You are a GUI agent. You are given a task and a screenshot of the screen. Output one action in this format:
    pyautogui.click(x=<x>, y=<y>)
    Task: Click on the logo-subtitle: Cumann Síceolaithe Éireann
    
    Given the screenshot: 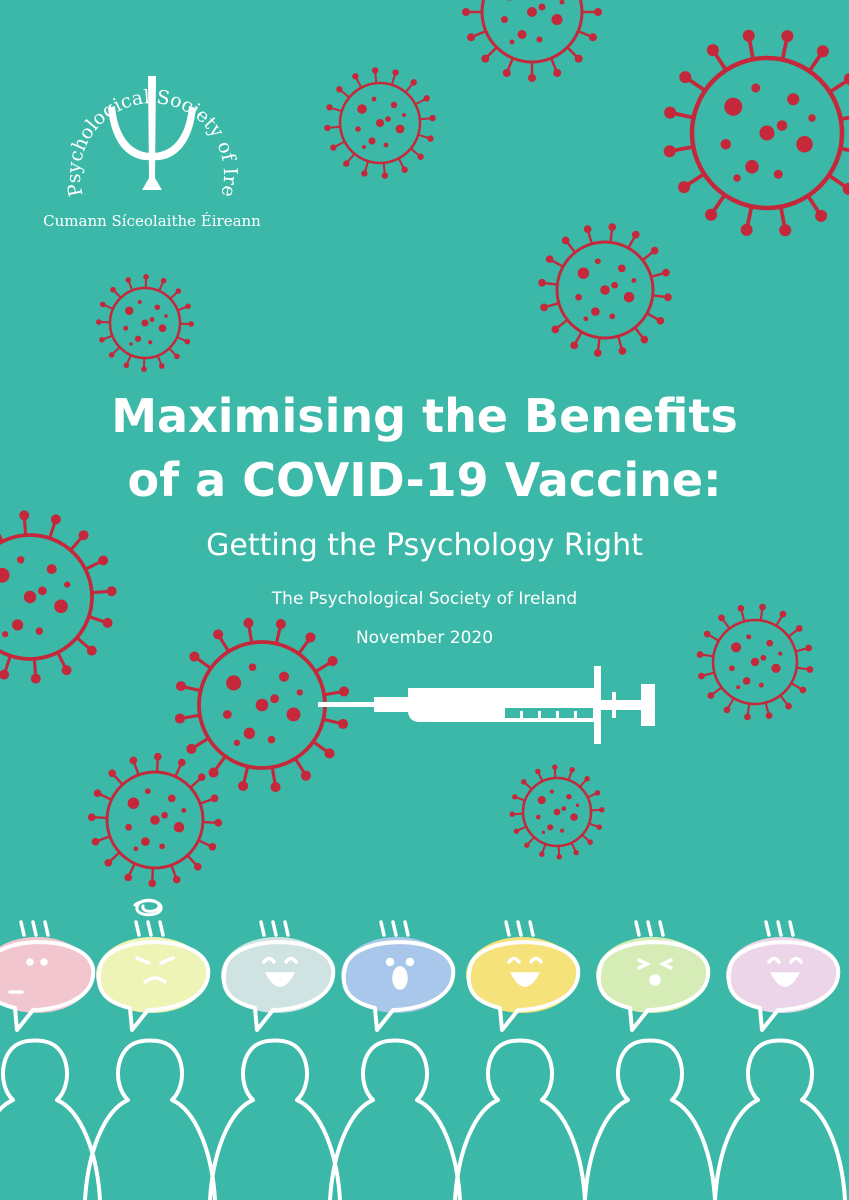 What is the action you would take?
    pyautogui.click(x=152, y=221)
    